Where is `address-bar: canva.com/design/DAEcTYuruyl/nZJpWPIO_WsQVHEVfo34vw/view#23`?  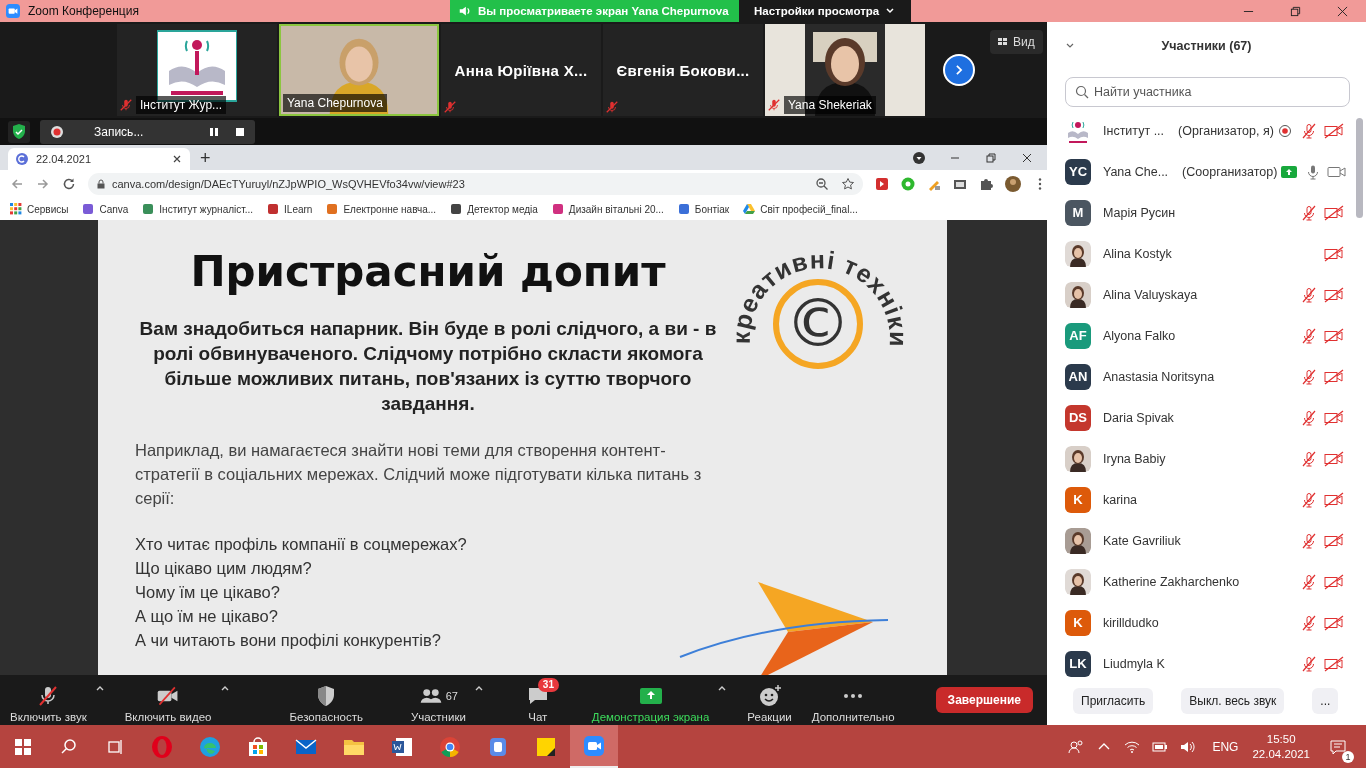
address-bar: canva.com/design/DAEcTYuruyl/nZJpWPIO_WsQVHEVfo34vw/view#23 is located at coordinates (475, 184).